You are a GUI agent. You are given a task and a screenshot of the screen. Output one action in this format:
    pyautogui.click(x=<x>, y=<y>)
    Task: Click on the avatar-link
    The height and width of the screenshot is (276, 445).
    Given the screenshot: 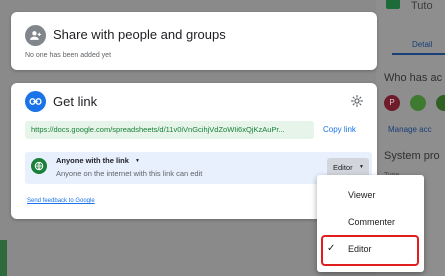 What is the action you would take?
    pyautogui.click(x=418, y=103)
    